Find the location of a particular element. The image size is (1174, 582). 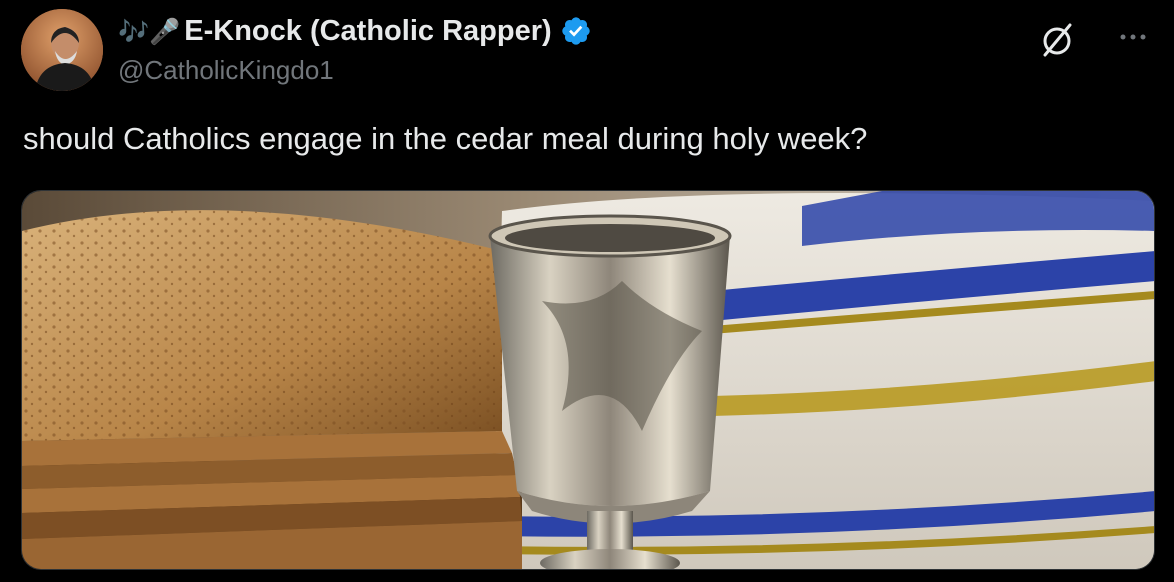

music-mic-emoji: 🎶🎤 is located at coordinates (149, 31).